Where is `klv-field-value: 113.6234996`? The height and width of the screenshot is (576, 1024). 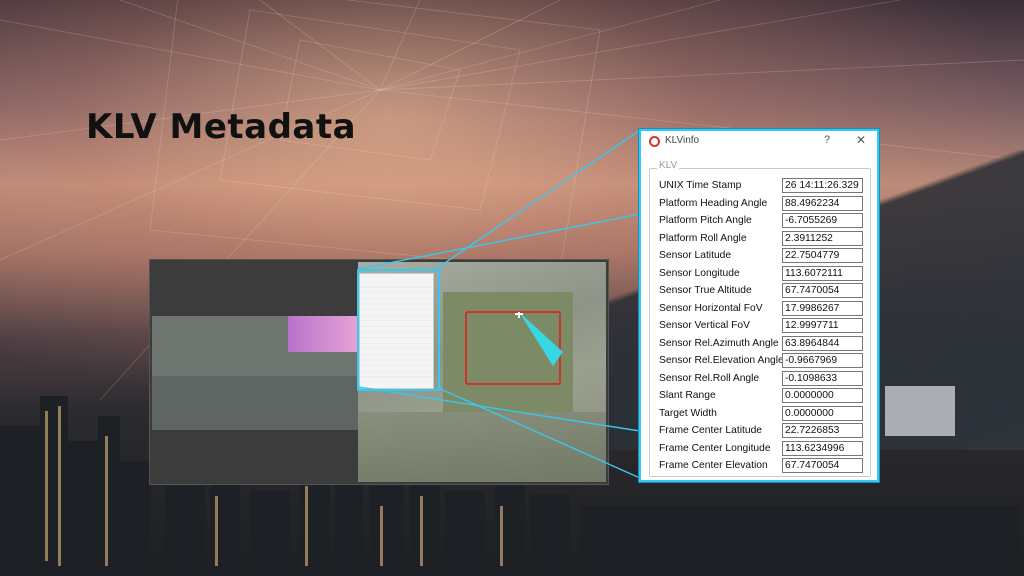 klv-field-value: 113.6234996 is located at coordinates (822, 448).